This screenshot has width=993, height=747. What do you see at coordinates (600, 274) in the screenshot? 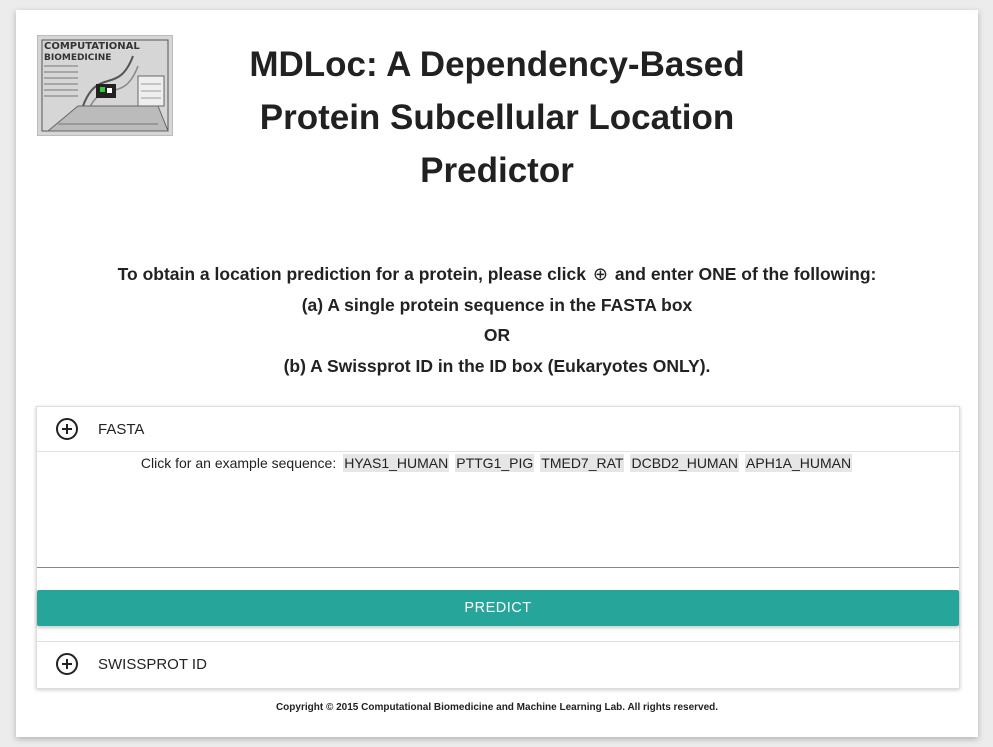
I see `add-circle-icon: ⊕` at bounding box center [600, 274].